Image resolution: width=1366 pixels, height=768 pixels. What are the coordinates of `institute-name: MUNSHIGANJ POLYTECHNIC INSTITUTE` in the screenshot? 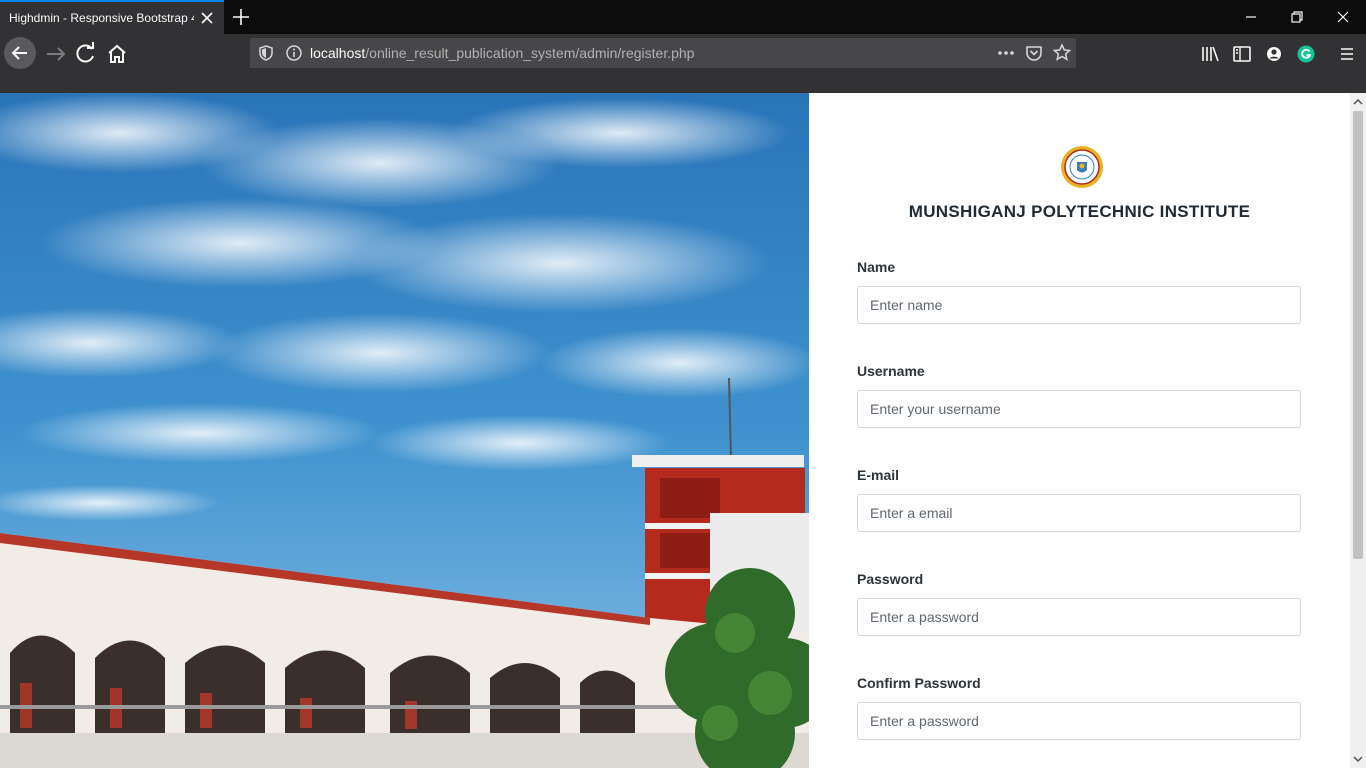 It's located at (1079, 211).